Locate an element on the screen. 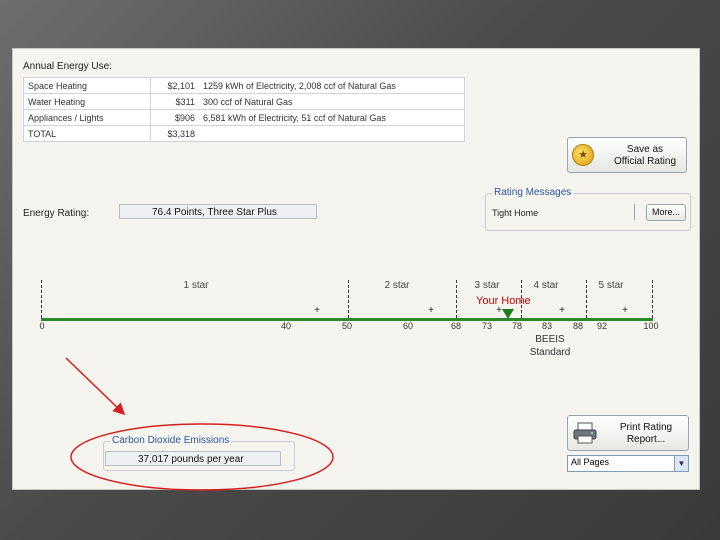  annotation-ellipse is located at coordinates (202, 457).